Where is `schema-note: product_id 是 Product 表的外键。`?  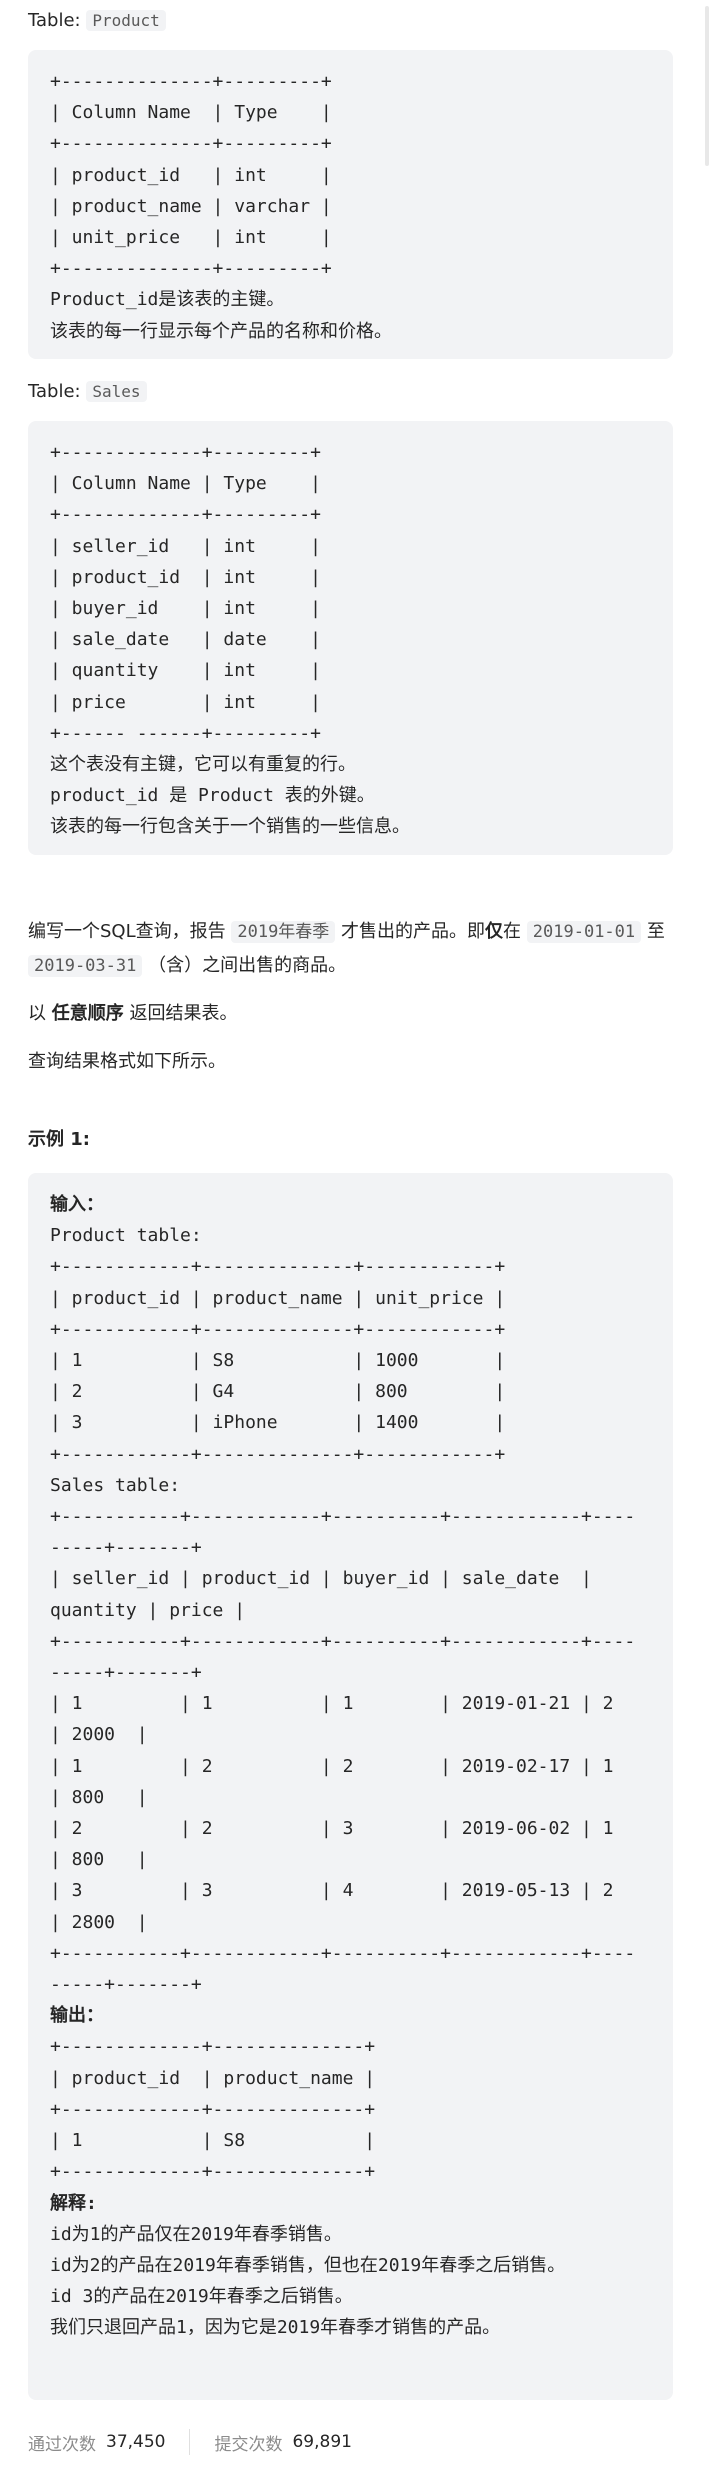 schema-note: product_id 是 Product 表的外键。 is located at coordinates (212, 796).